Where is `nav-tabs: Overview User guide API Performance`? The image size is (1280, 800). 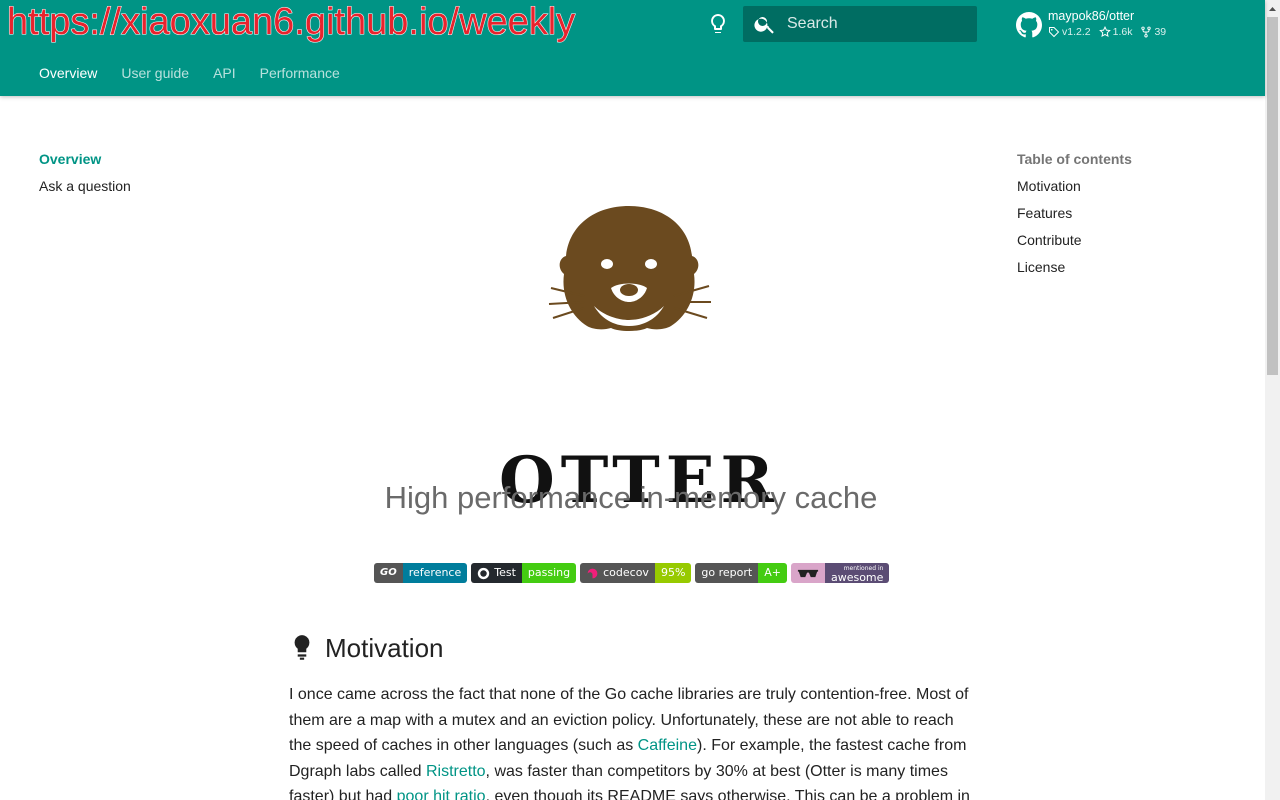
nav-tabs: Overview User guide API Performance is located at coordinates (189, 73).